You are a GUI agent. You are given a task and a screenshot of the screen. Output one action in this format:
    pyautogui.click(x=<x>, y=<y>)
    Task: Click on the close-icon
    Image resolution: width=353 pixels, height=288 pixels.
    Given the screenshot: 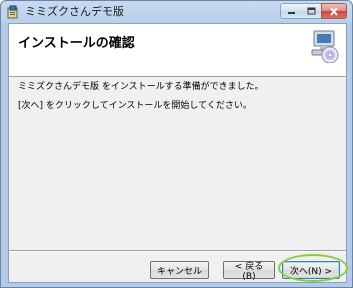 What is the action you would take?
    pyautogui.click(x=334, y=11)
    